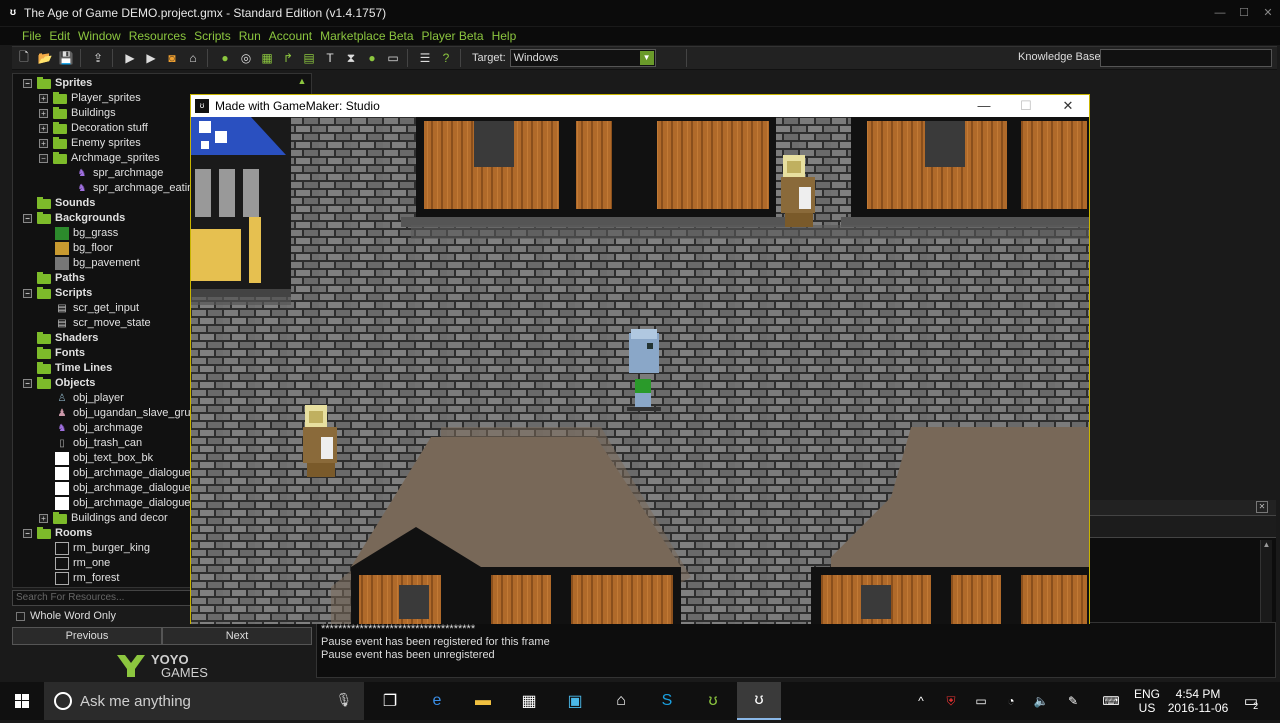 The image size is (1280, 723). What do you see at coordinates (90, 98) in the screenshot?
I see `tree-player-sprites: + Player_sprites` at bounding box center [90, 98].